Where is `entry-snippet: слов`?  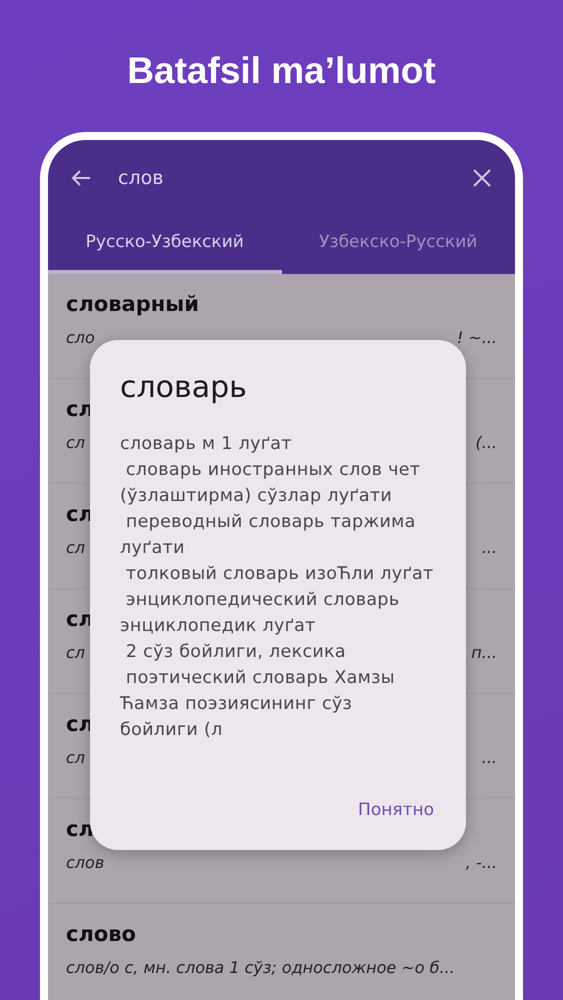 entry-snippet: слов is located at coordinates (85, 862).